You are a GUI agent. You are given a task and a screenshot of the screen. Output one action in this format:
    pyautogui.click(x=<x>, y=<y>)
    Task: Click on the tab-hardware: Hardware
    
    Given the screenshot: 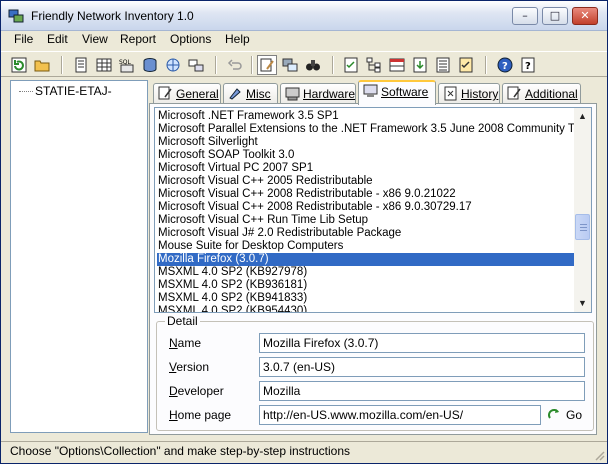 What is the action you would take?
    pyautogui.click(x=318, y=93)
    